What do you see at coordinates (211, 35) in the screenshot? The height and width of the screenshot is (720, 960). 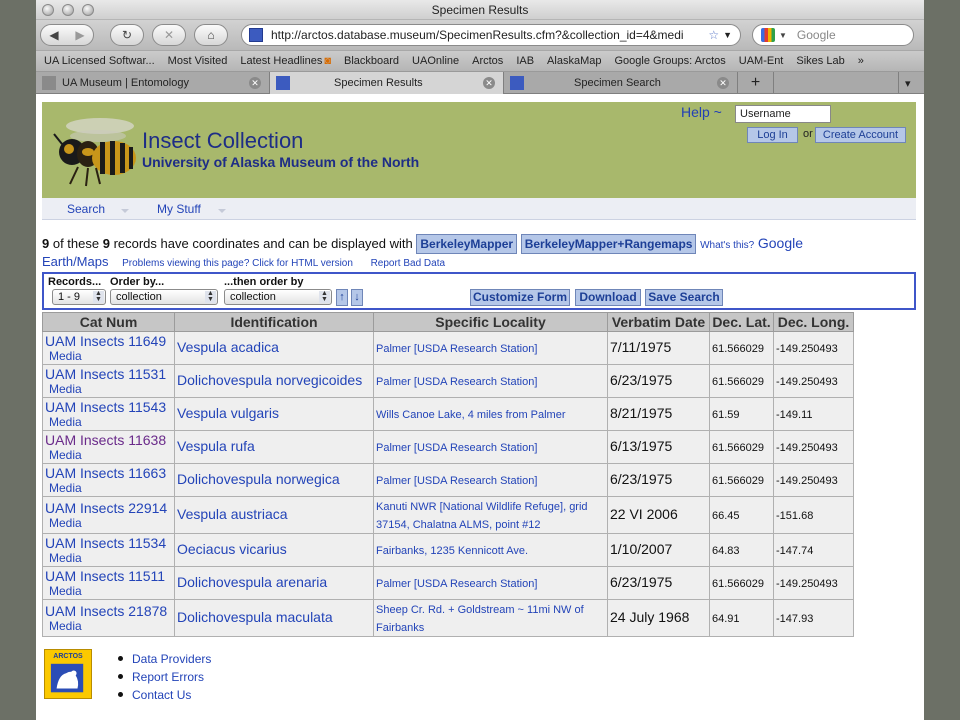 I see `home-button: ⌂` at bounding box center [211, 35].